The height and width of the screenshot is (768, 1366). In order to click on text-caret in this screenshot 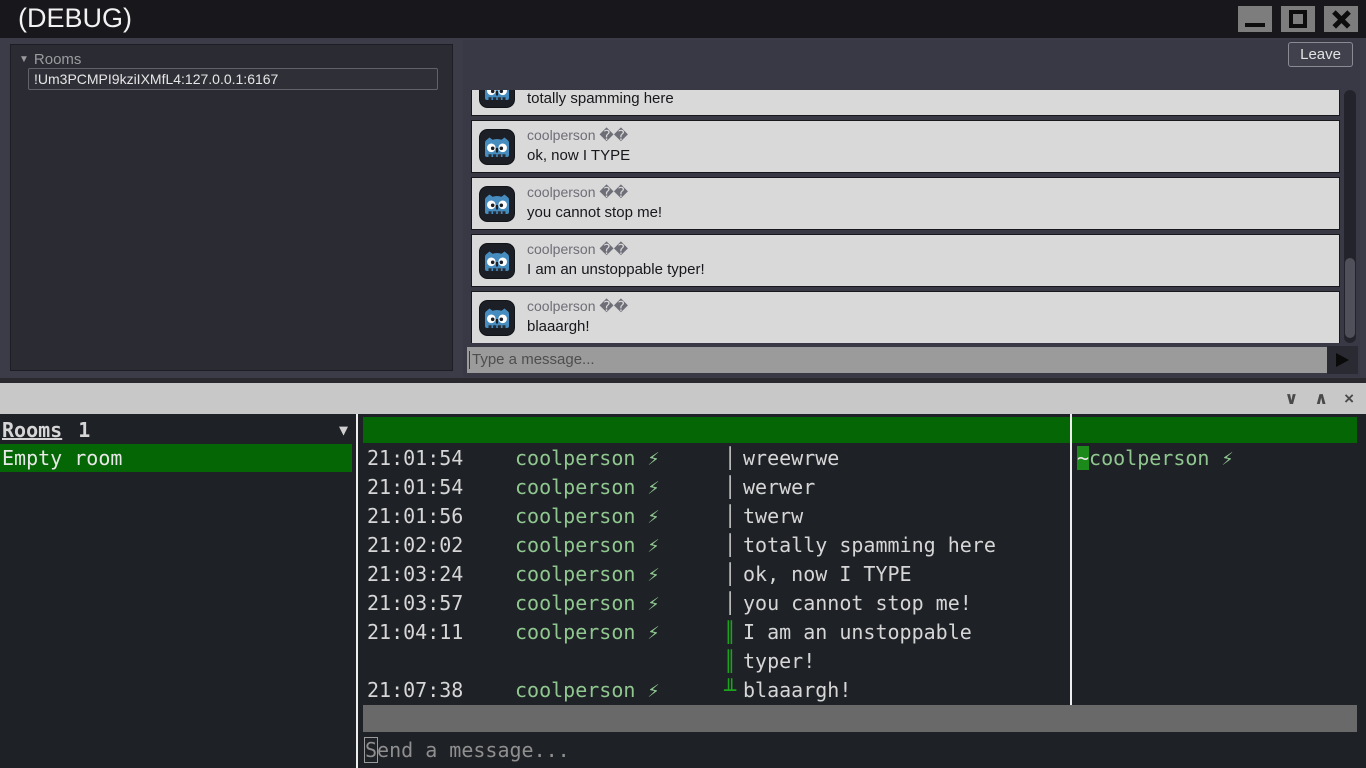, I will do `click(469, 360)`.